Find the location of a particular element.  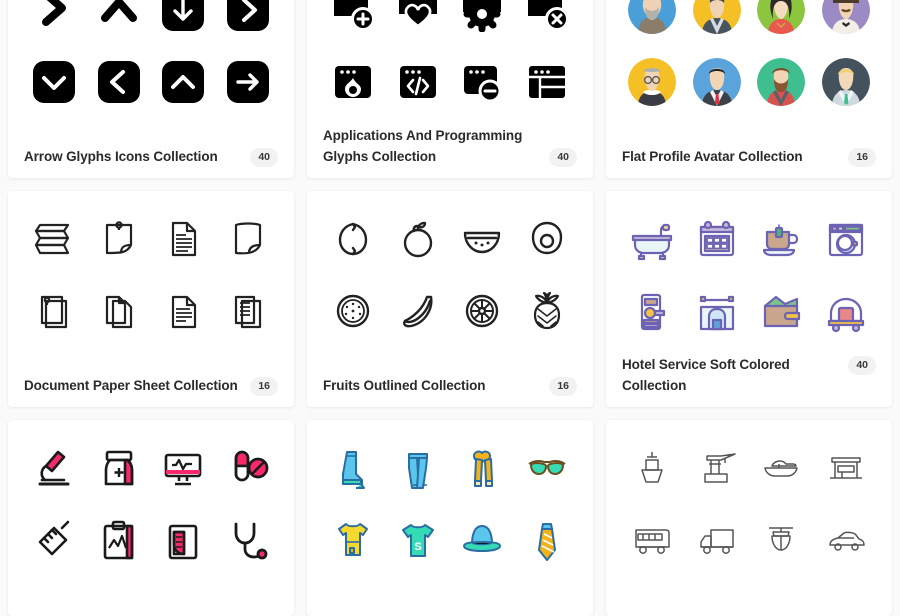

icon-pack-card-flat-profile-avatar: Flat Profile Avatar Collection 16 is located at coordinates (749, 89).